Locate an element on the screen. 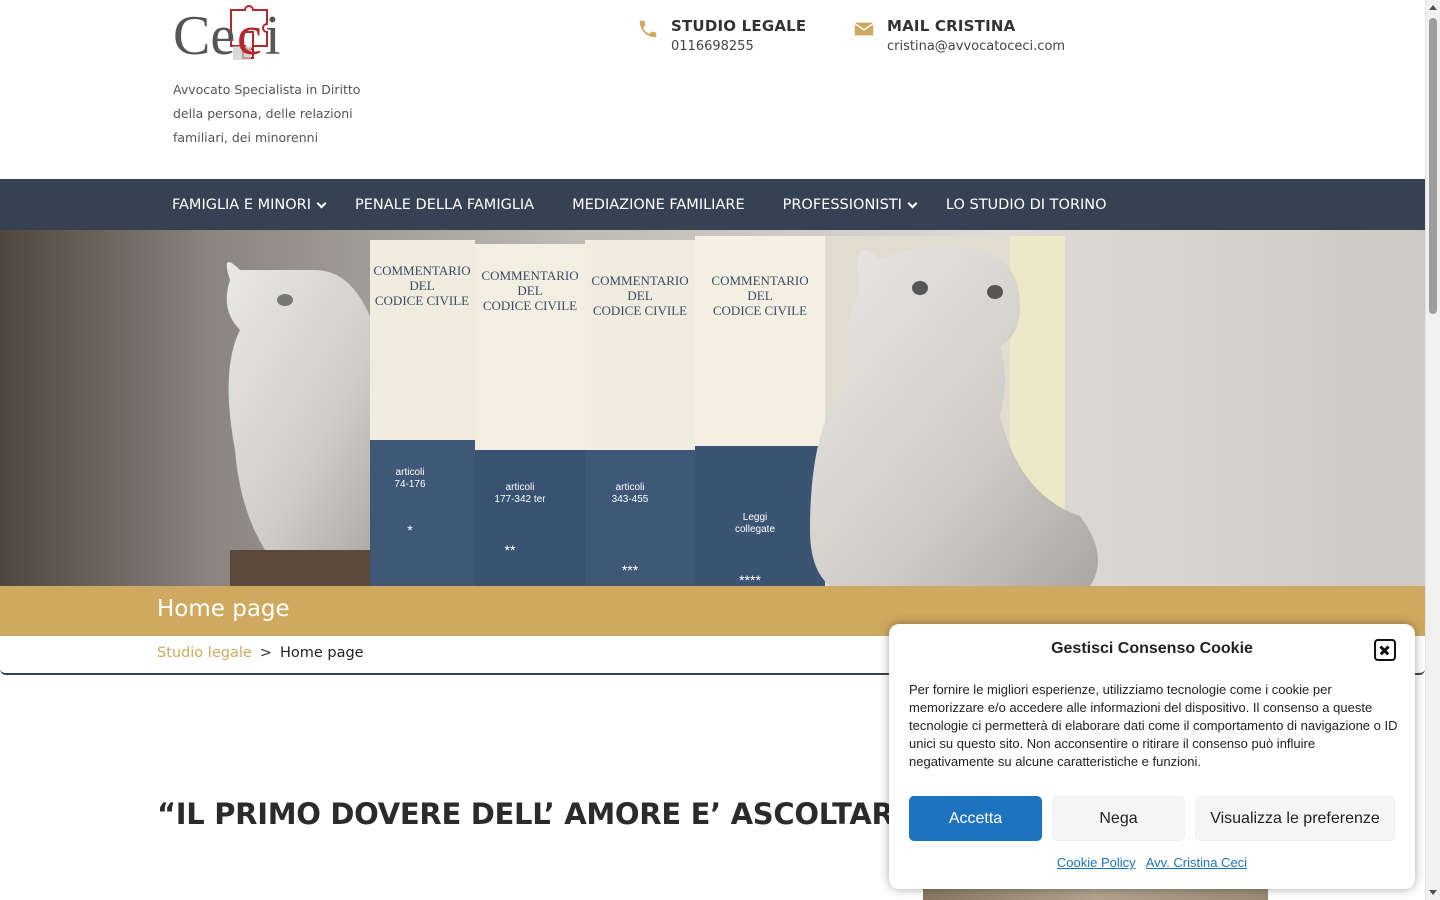 Image resolution: width=1440 pixels, height=900 pixels. accept-button: Accetta is located at coordinates (975, 818).